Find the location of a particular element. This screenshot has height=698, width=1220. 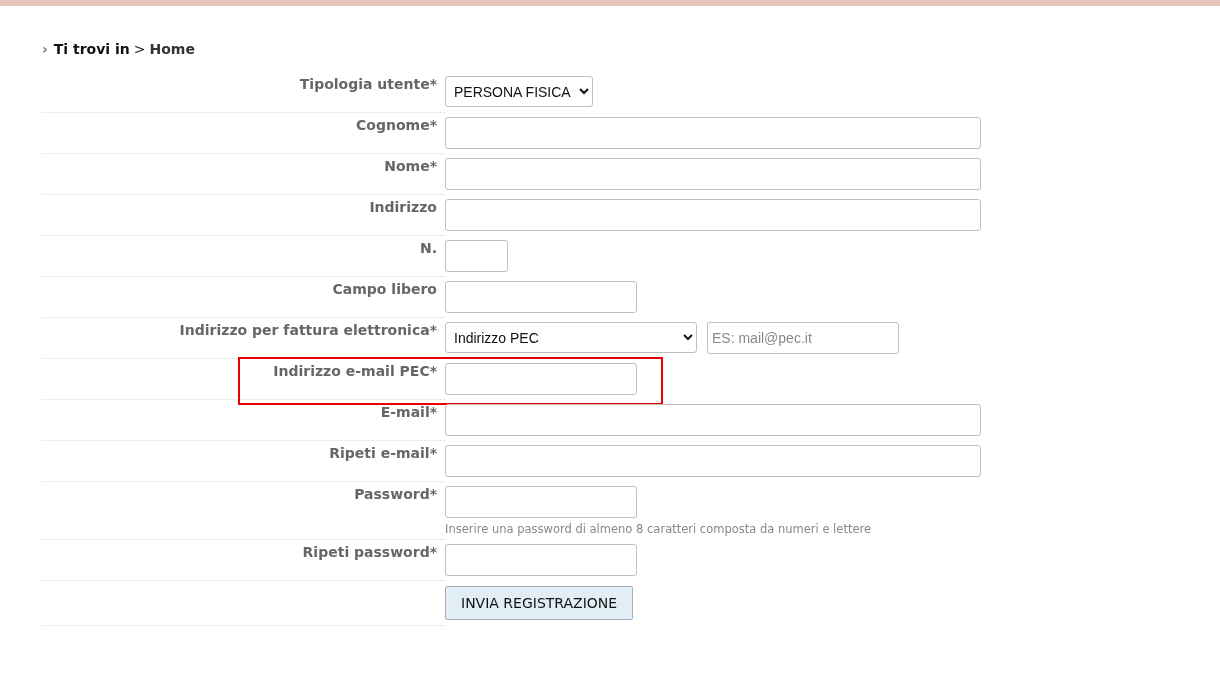

submit-button: INVIA REGISTRAZIONE is located at coordinates (539, 603).